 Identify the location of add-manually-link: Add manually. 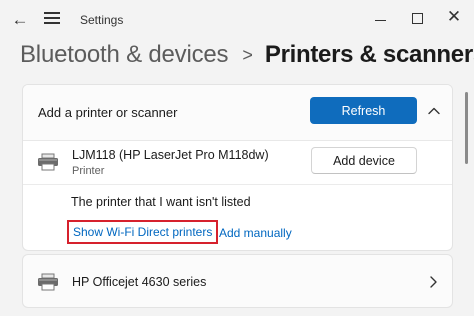
(255, 233).